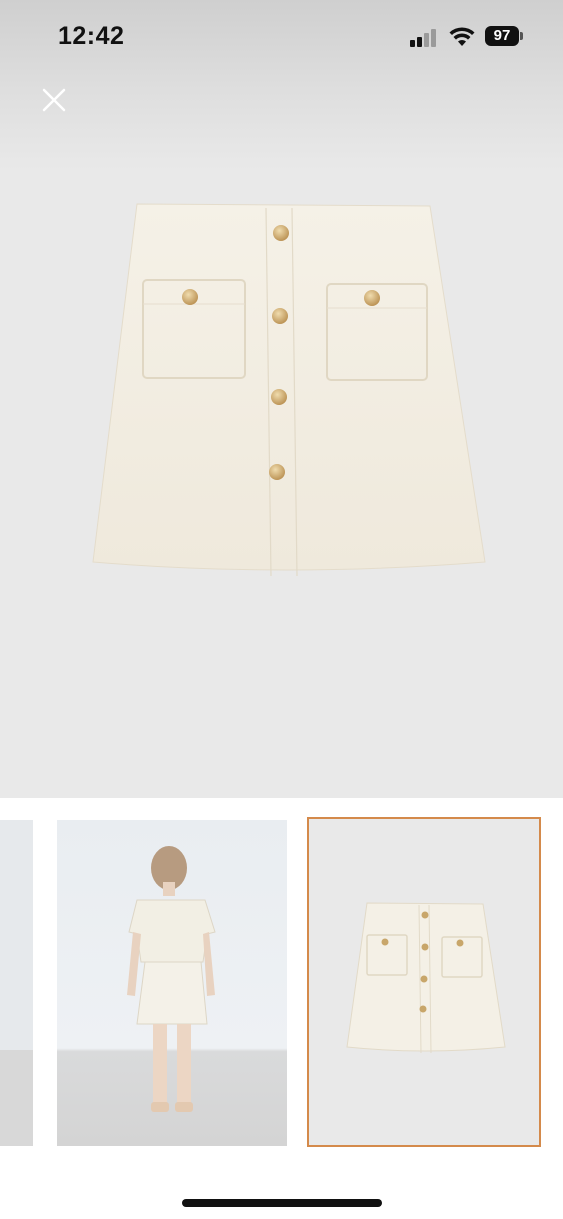 Image resolution: width=563 pixels, height=1219 pixels. What do you see at coordinates (425, 38) in the screenshot?
I see `cellular-signal-icon` at bounding box center [425, 38].